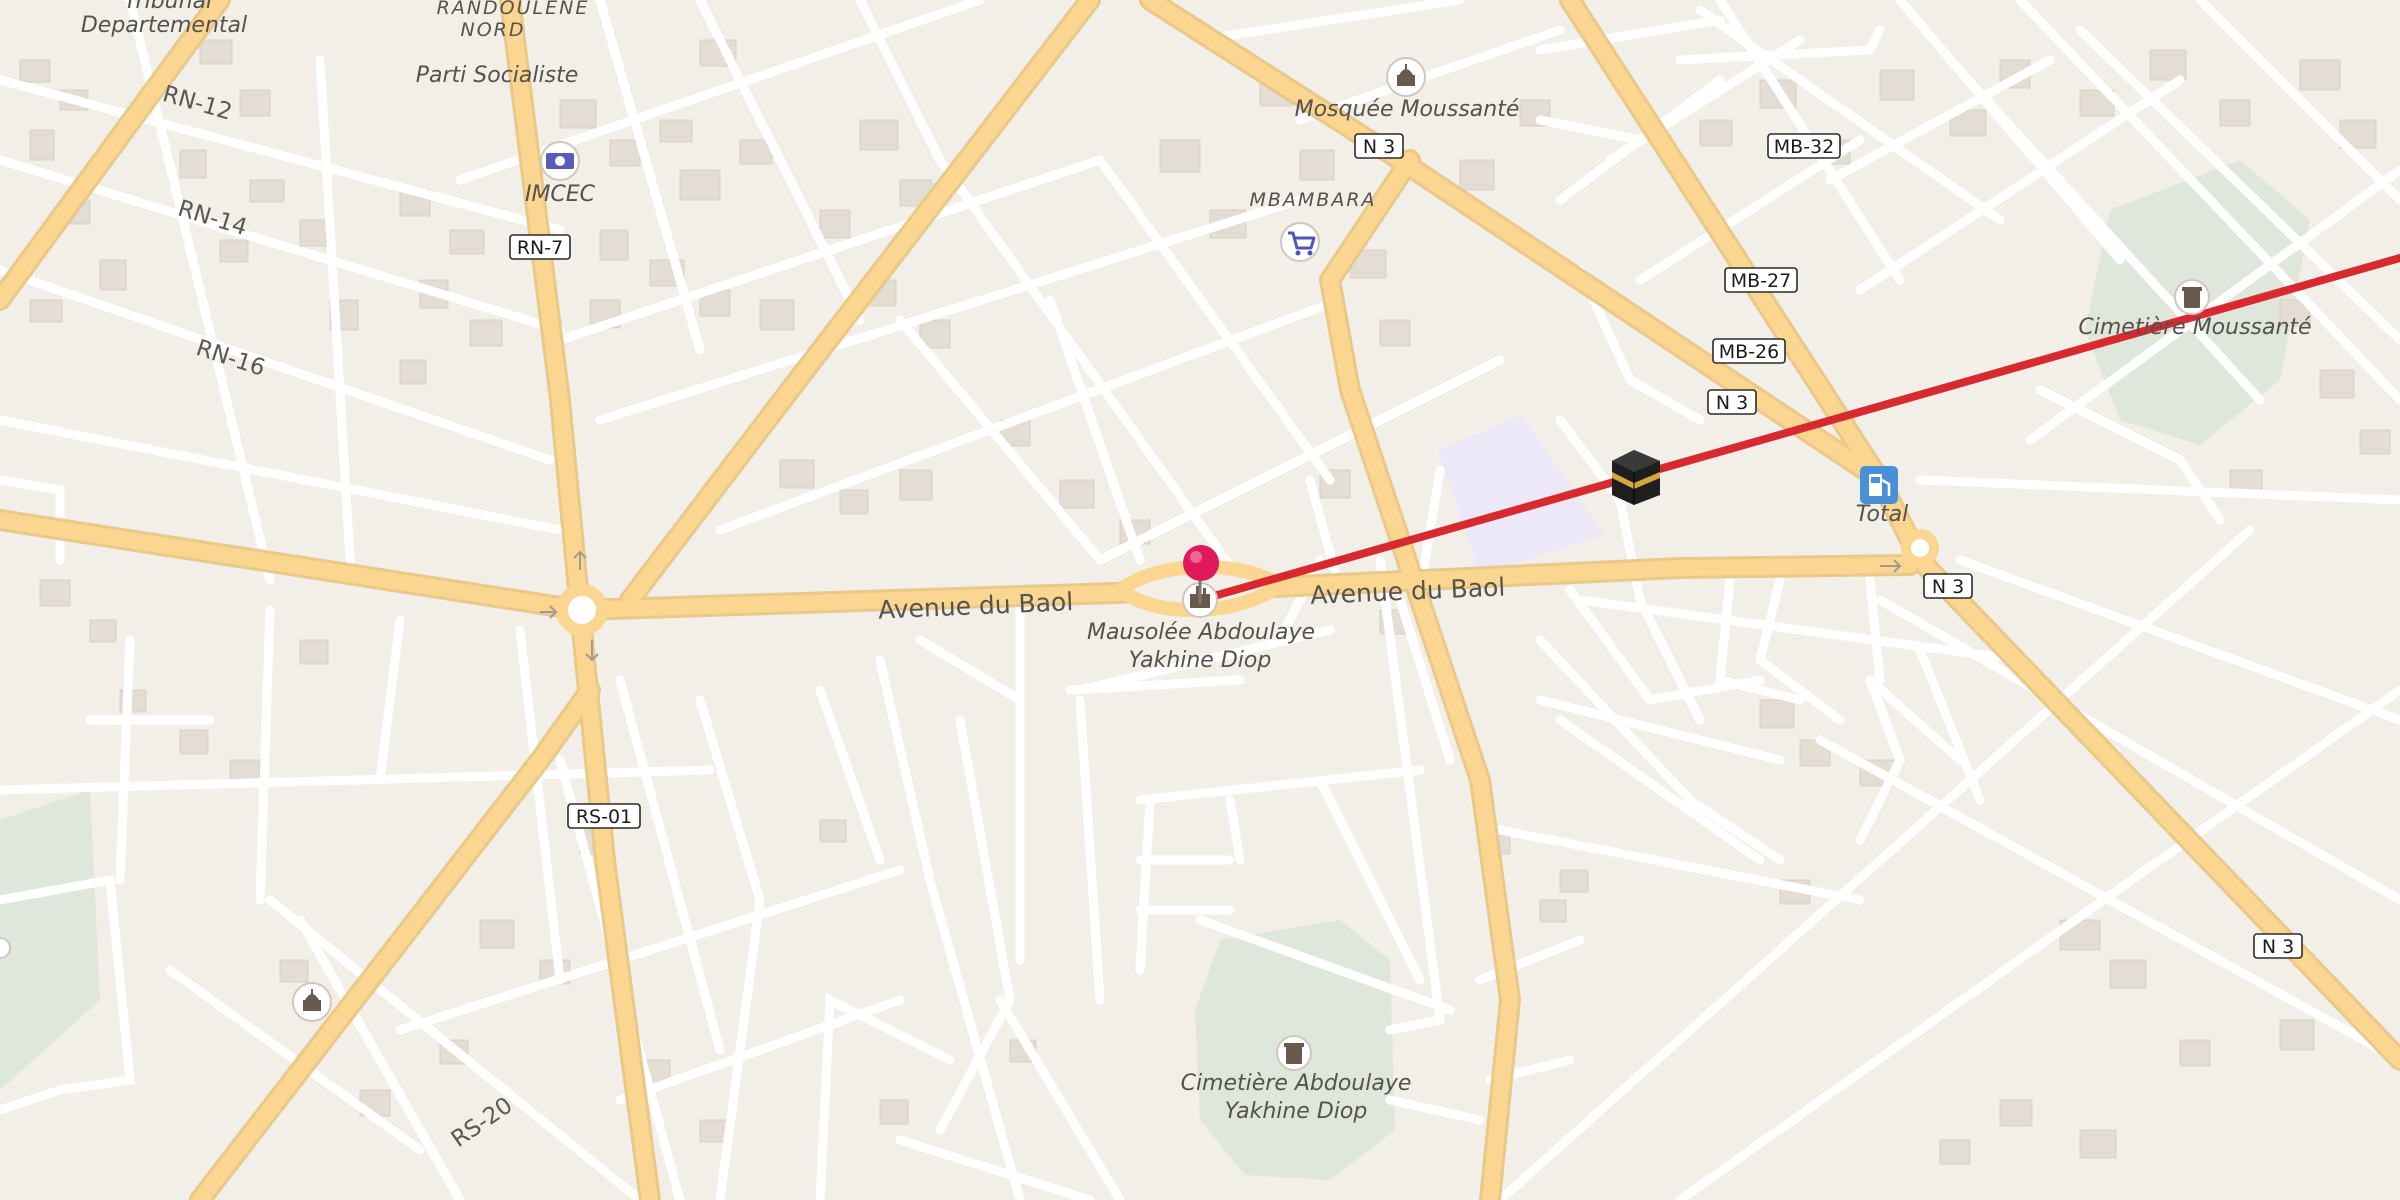 This screenshot has height=1200, width=2400. I want to click on shopping-cart-icon, so click(1300, 242).